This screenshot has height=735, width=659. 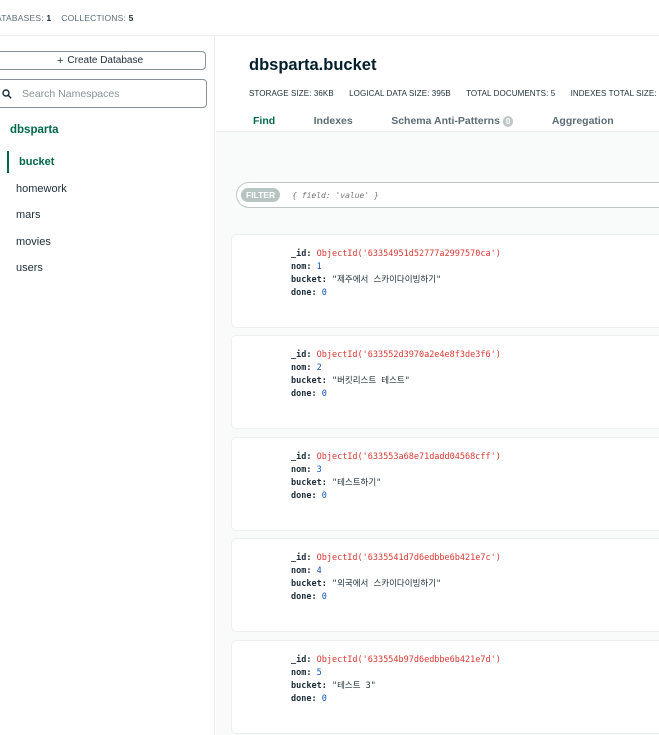 I want to click on tab-find: Find, so click(x=264, y=121).